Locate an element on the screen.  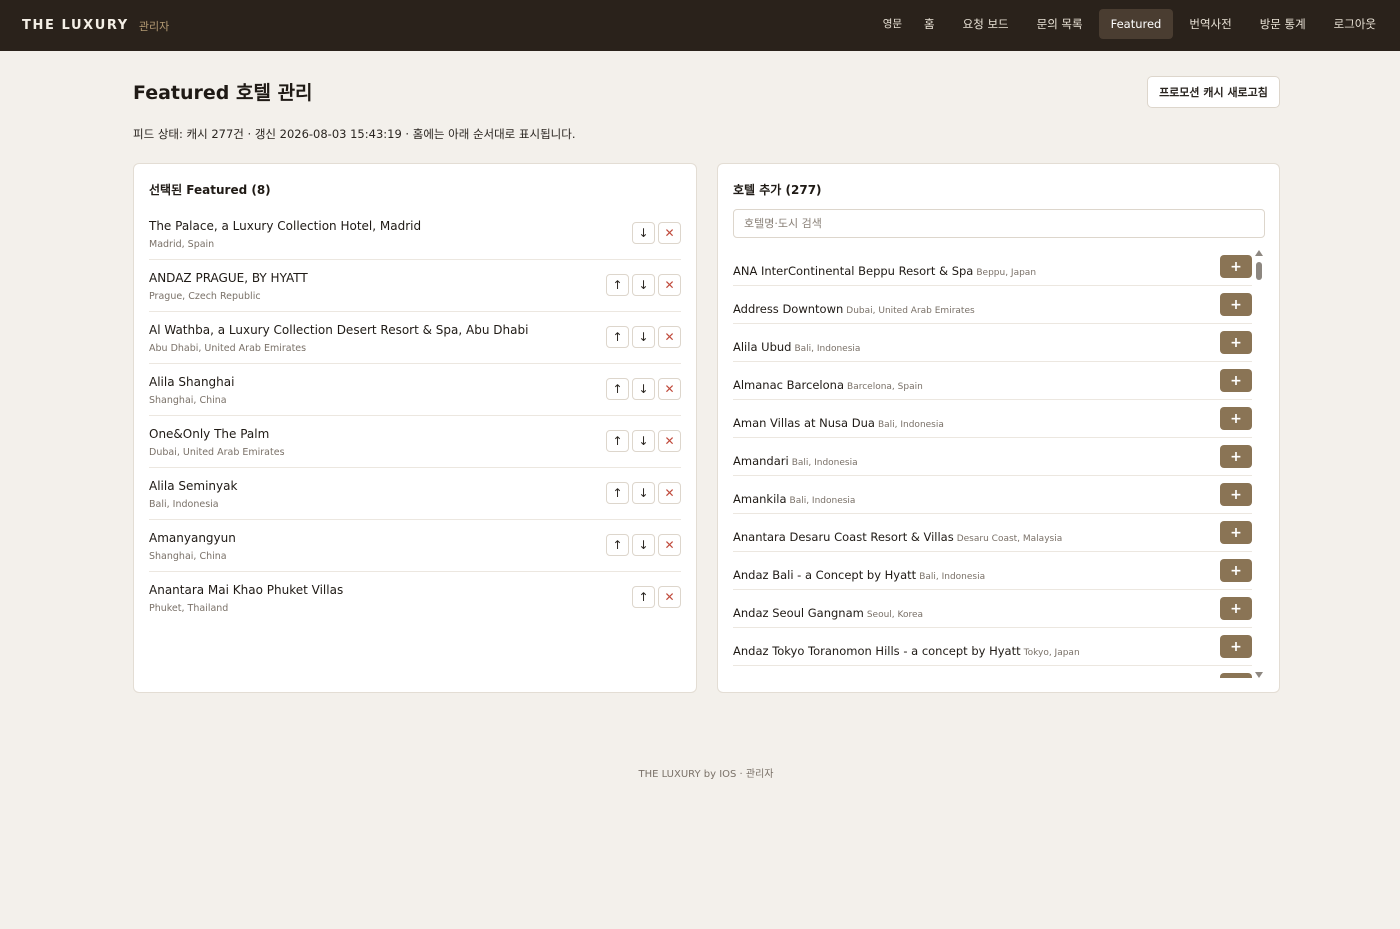
selected-hotel-row: Alila Shanghai Shanghai, China ↑ ↓ ✕ is located at coordinates (415, 390).